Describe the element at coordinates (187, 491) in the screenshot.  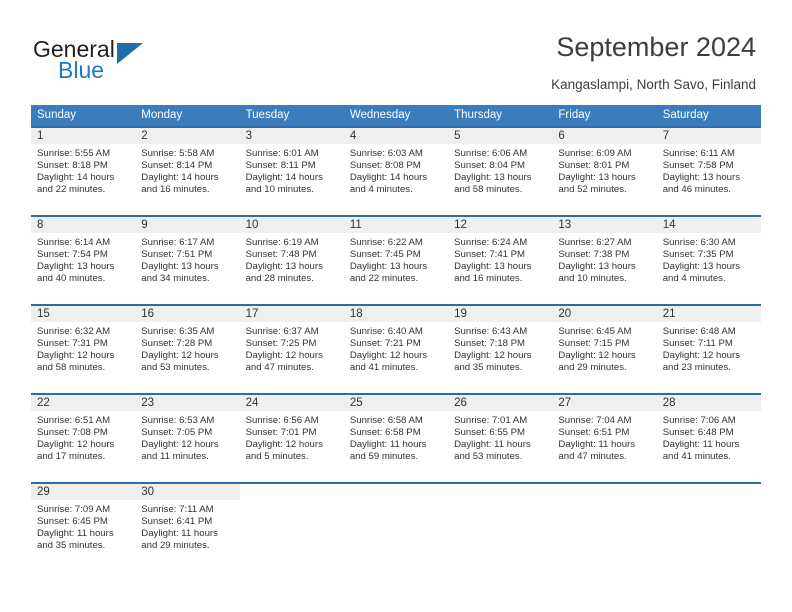
I see `day-number-band: 30` at that location.